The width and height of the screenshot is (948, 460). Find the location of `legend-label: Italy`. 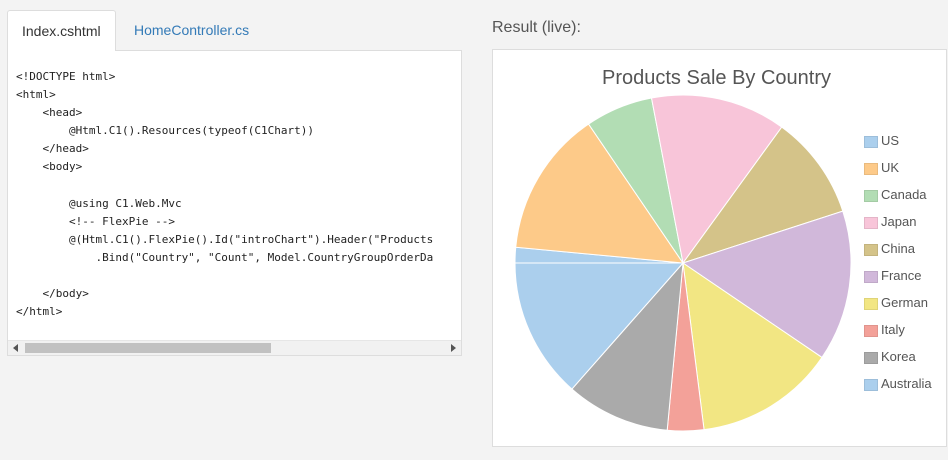

legend-label: Italy is located at coordinates (893, 329).